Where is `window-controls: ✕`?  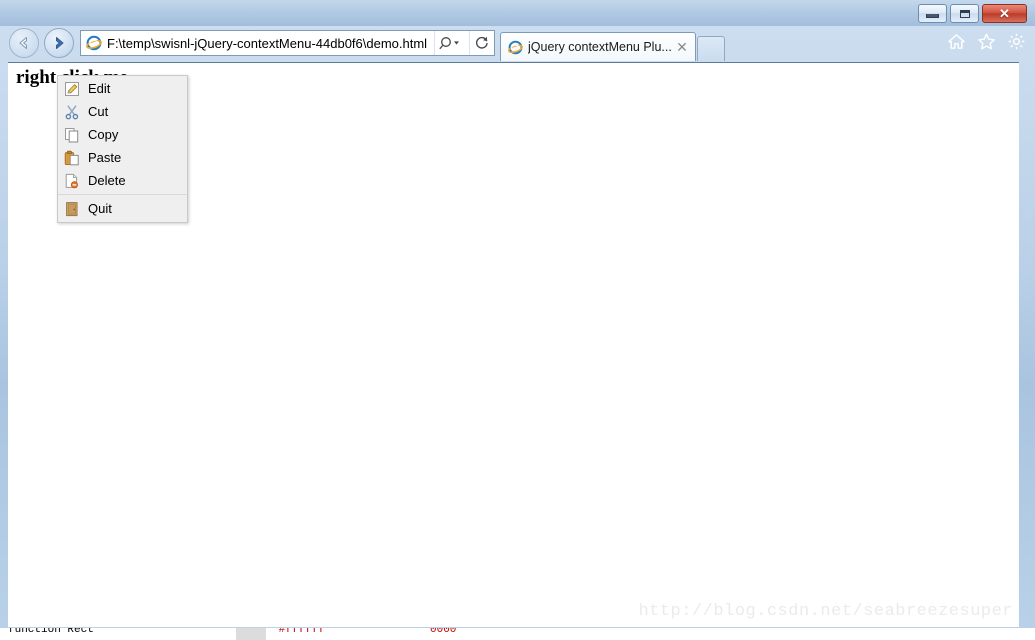
window-controls: ✕ is located at coordinates (972, 13).